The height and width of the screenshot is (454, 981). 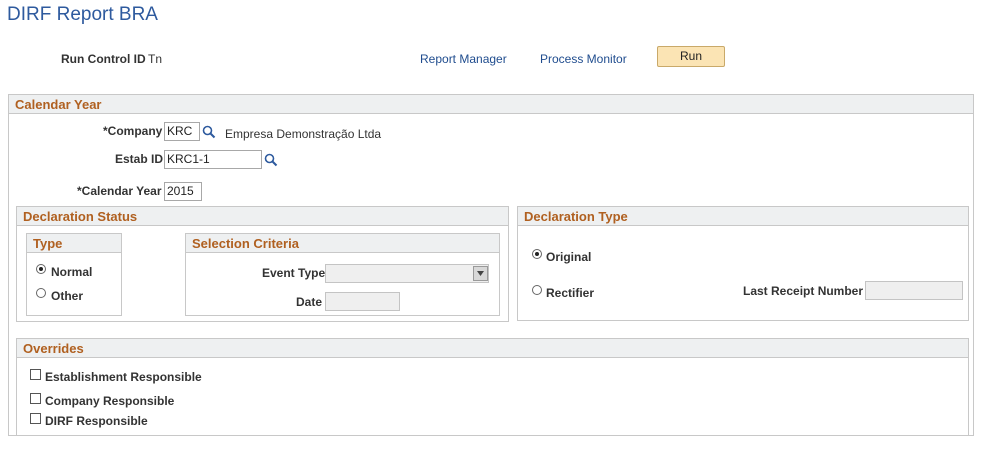 What do you see at coordinates (480, 273) in the screenshot?
I see `dropdown-arrow-icon` at bounding box center [480, 273].